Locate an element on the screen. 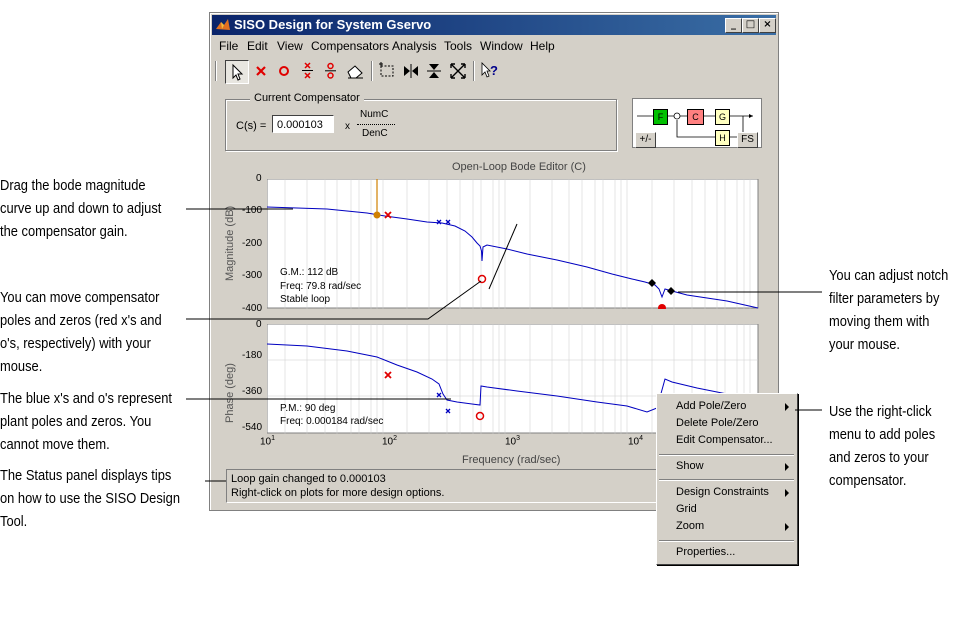  zoom-box-icon is located at coordinates (387, 71).